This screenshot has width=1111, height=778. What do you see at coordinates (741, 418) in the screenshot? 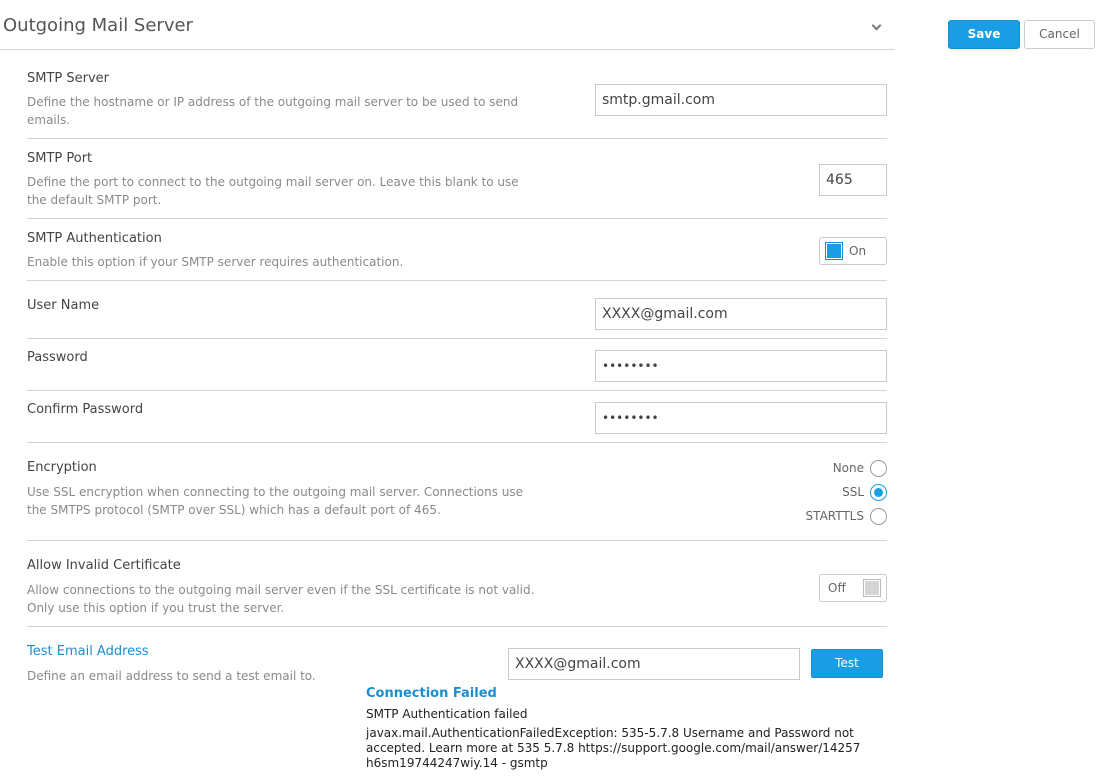
I see `confirm-password-input: ••••••••` at bounding box center [741, 418].